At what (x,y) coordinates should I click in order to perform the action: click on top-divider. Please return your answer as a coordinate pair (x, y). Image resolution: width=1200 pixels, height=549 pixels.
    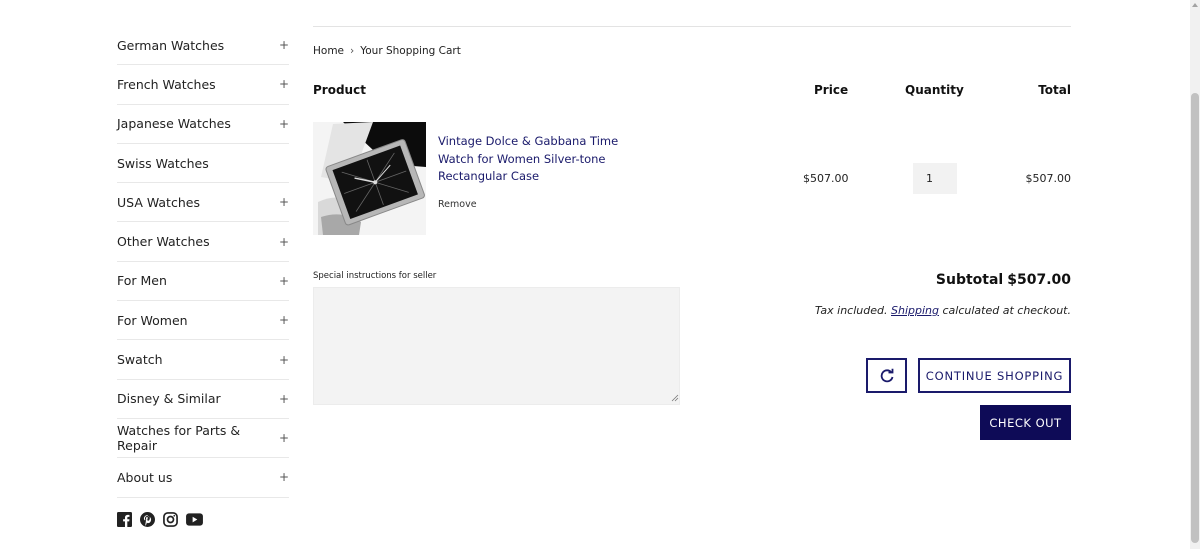
    Looking at the image, I should click on (692, 26).